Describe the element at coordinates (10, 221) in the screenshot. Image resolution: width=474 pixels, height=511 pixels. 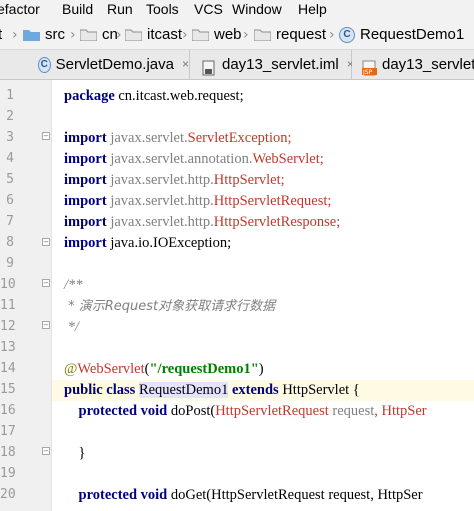
I see `line-number: 7` at that location.